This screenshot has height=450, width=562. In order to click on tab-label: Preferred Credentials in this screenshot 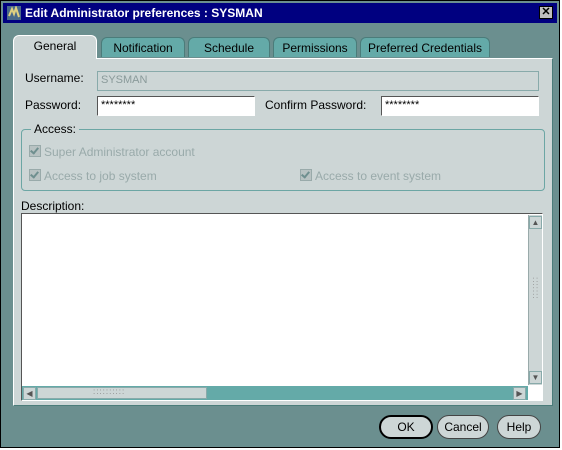, I will do `click(425, 48)`.